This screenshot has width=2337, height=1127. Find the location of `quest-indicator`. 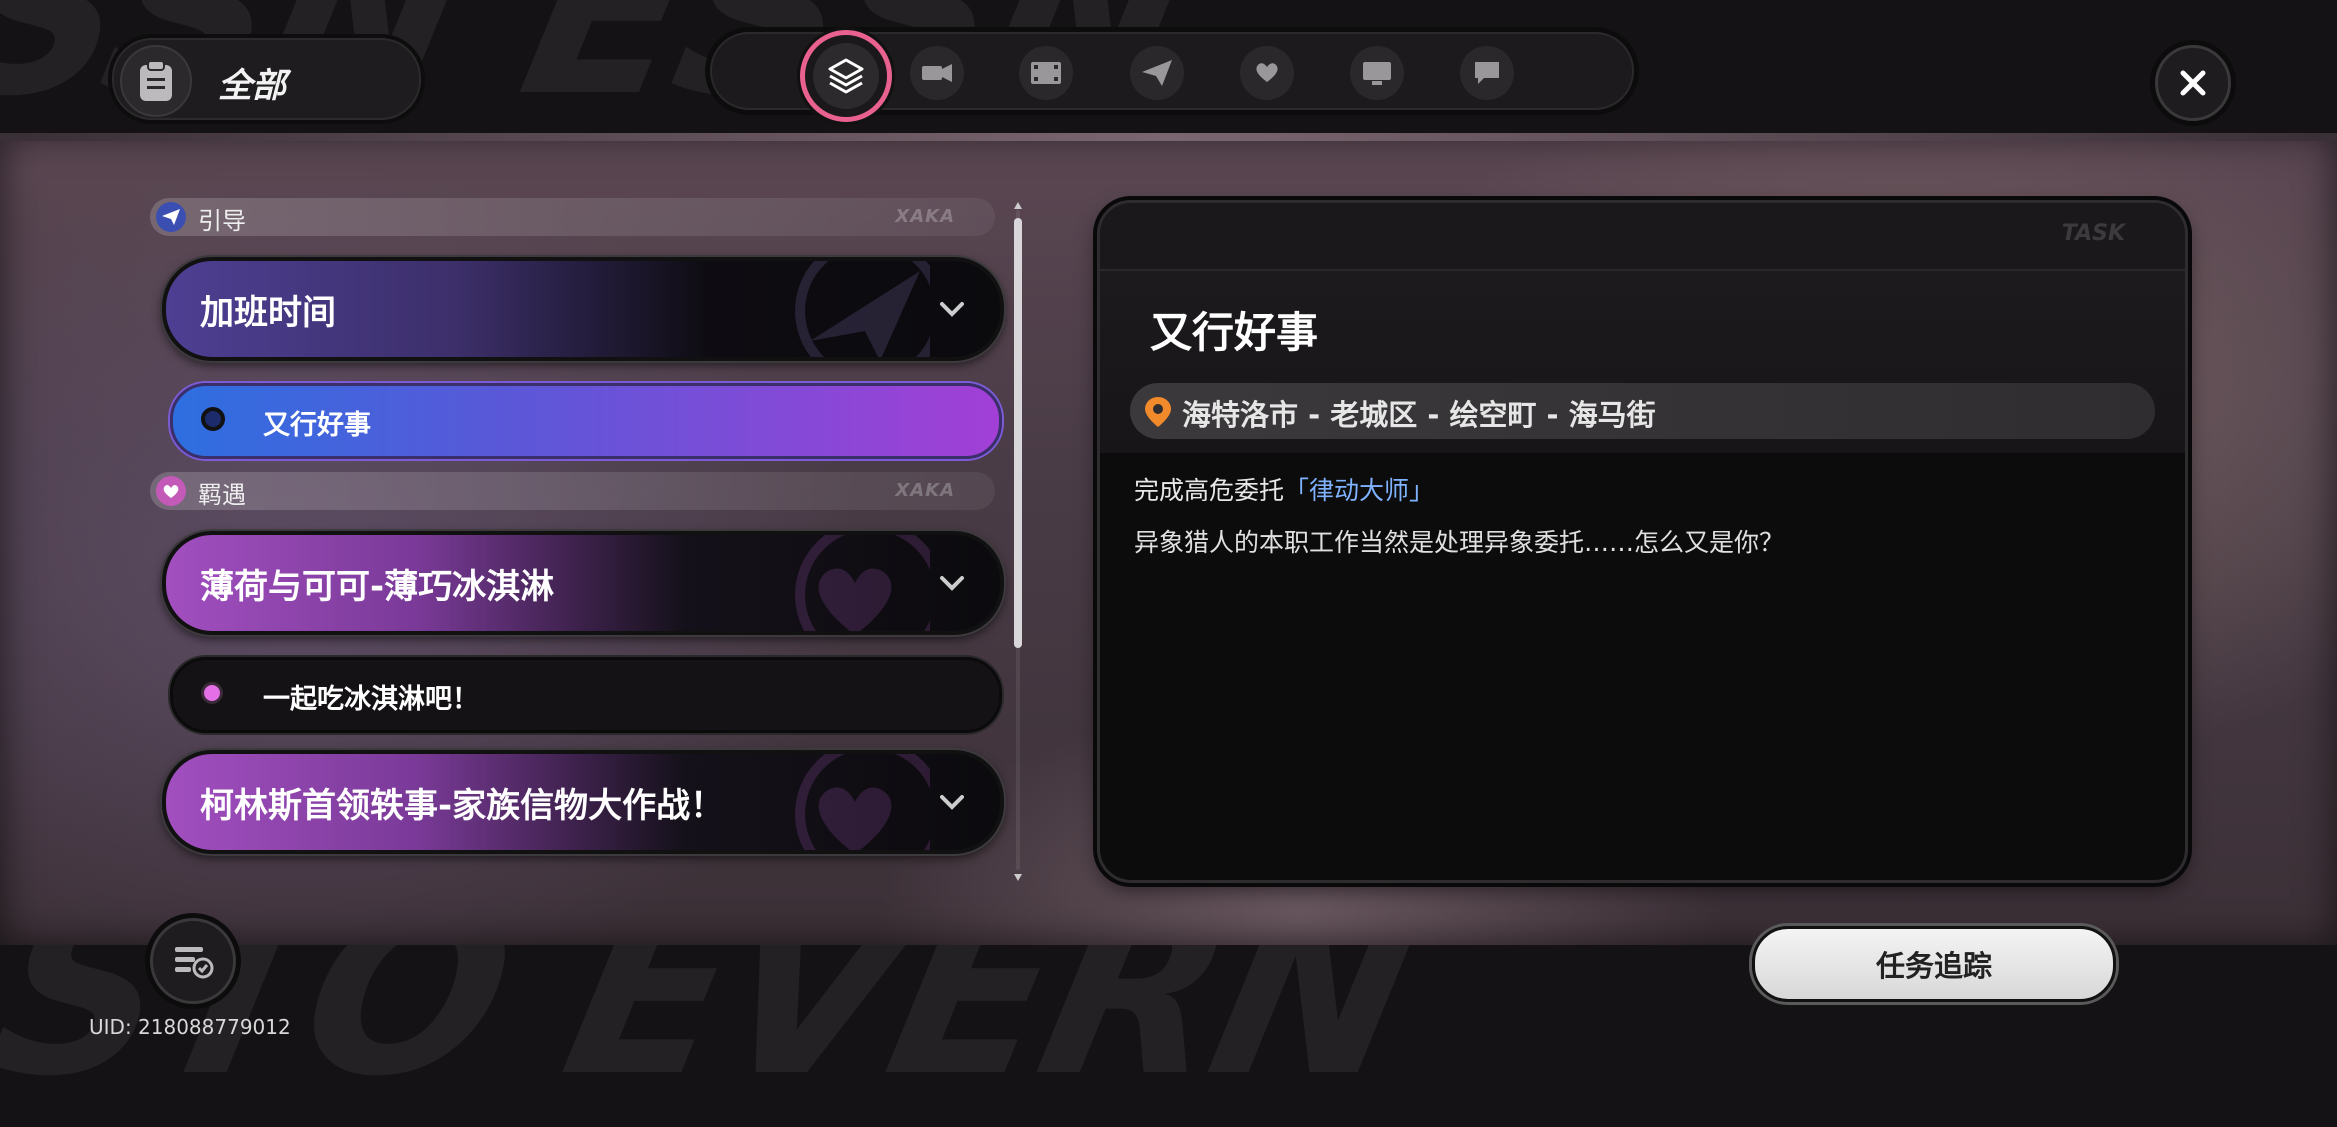

quest-indicator is located at coordinates (212, 693).